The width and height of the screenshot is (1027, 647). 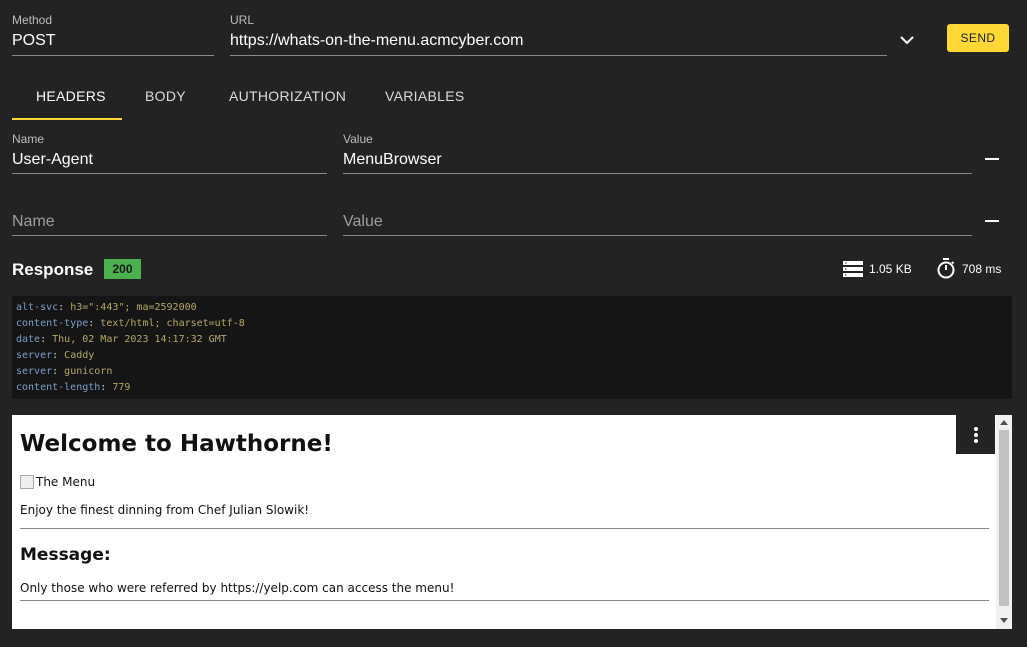 I want to click on method-label: Method, so click(x=32, y=20).